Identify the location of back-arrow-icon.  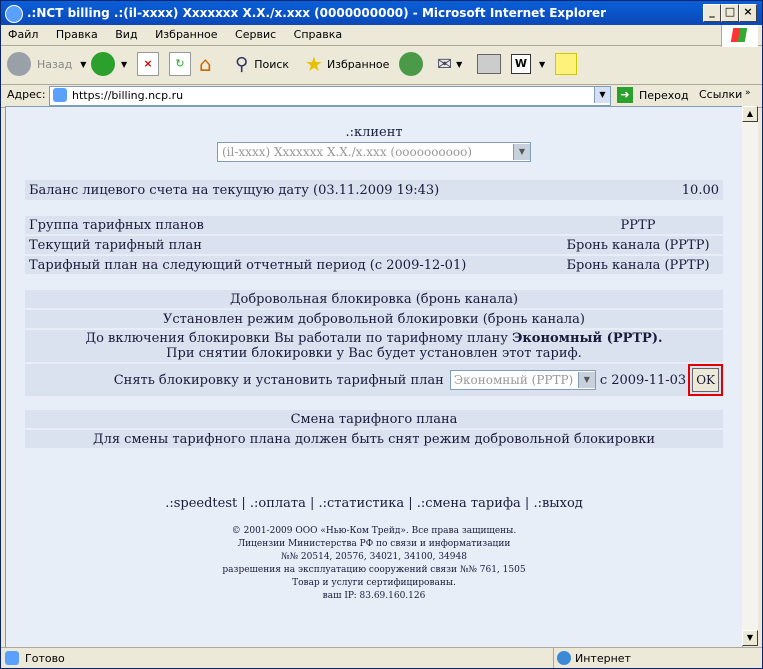
(19, 64).